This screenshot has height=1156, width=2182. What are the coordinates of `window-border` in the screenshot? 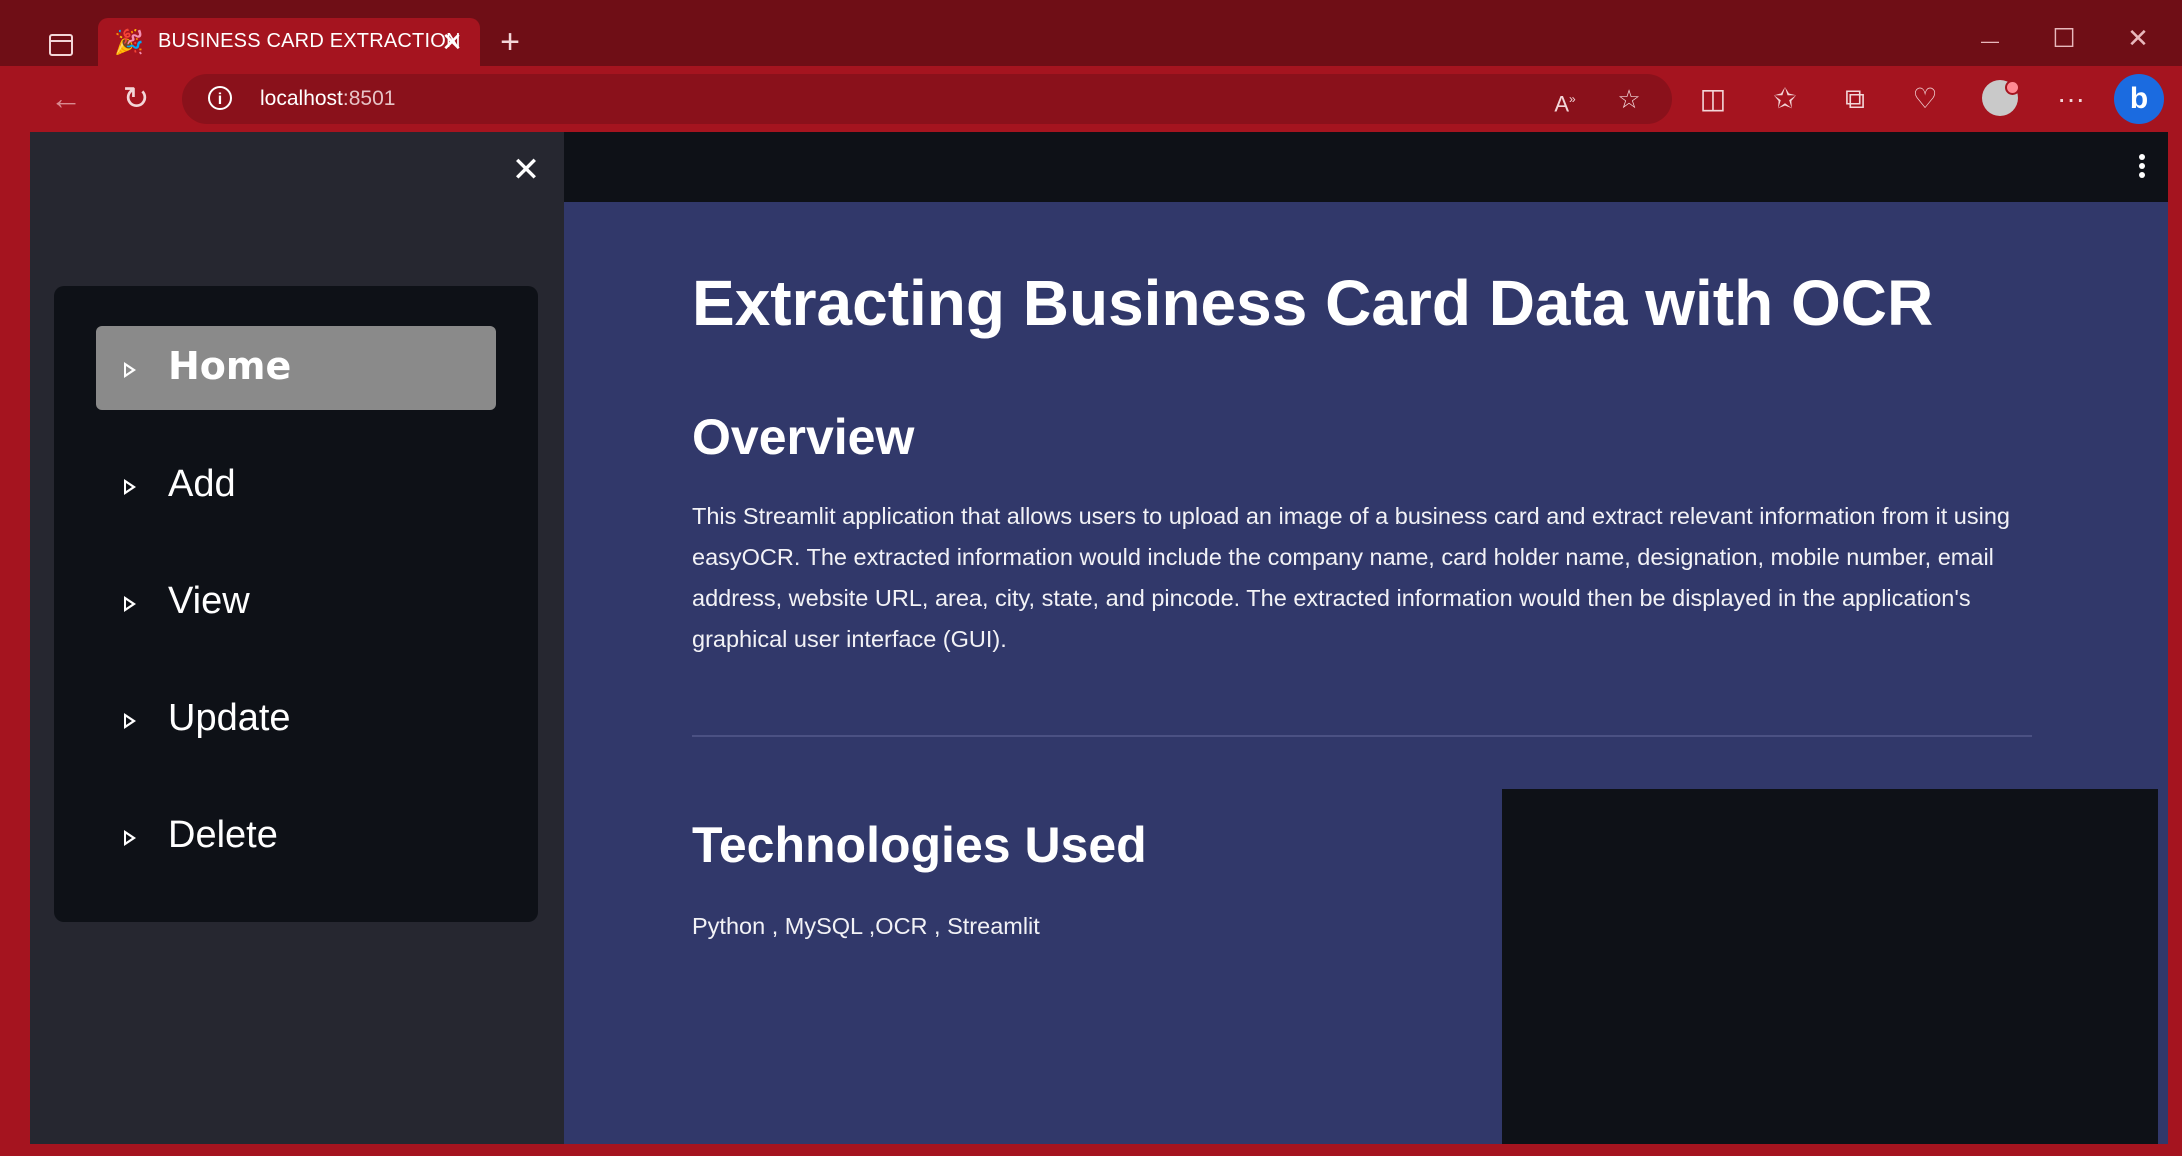 It's located at (2175, 644).